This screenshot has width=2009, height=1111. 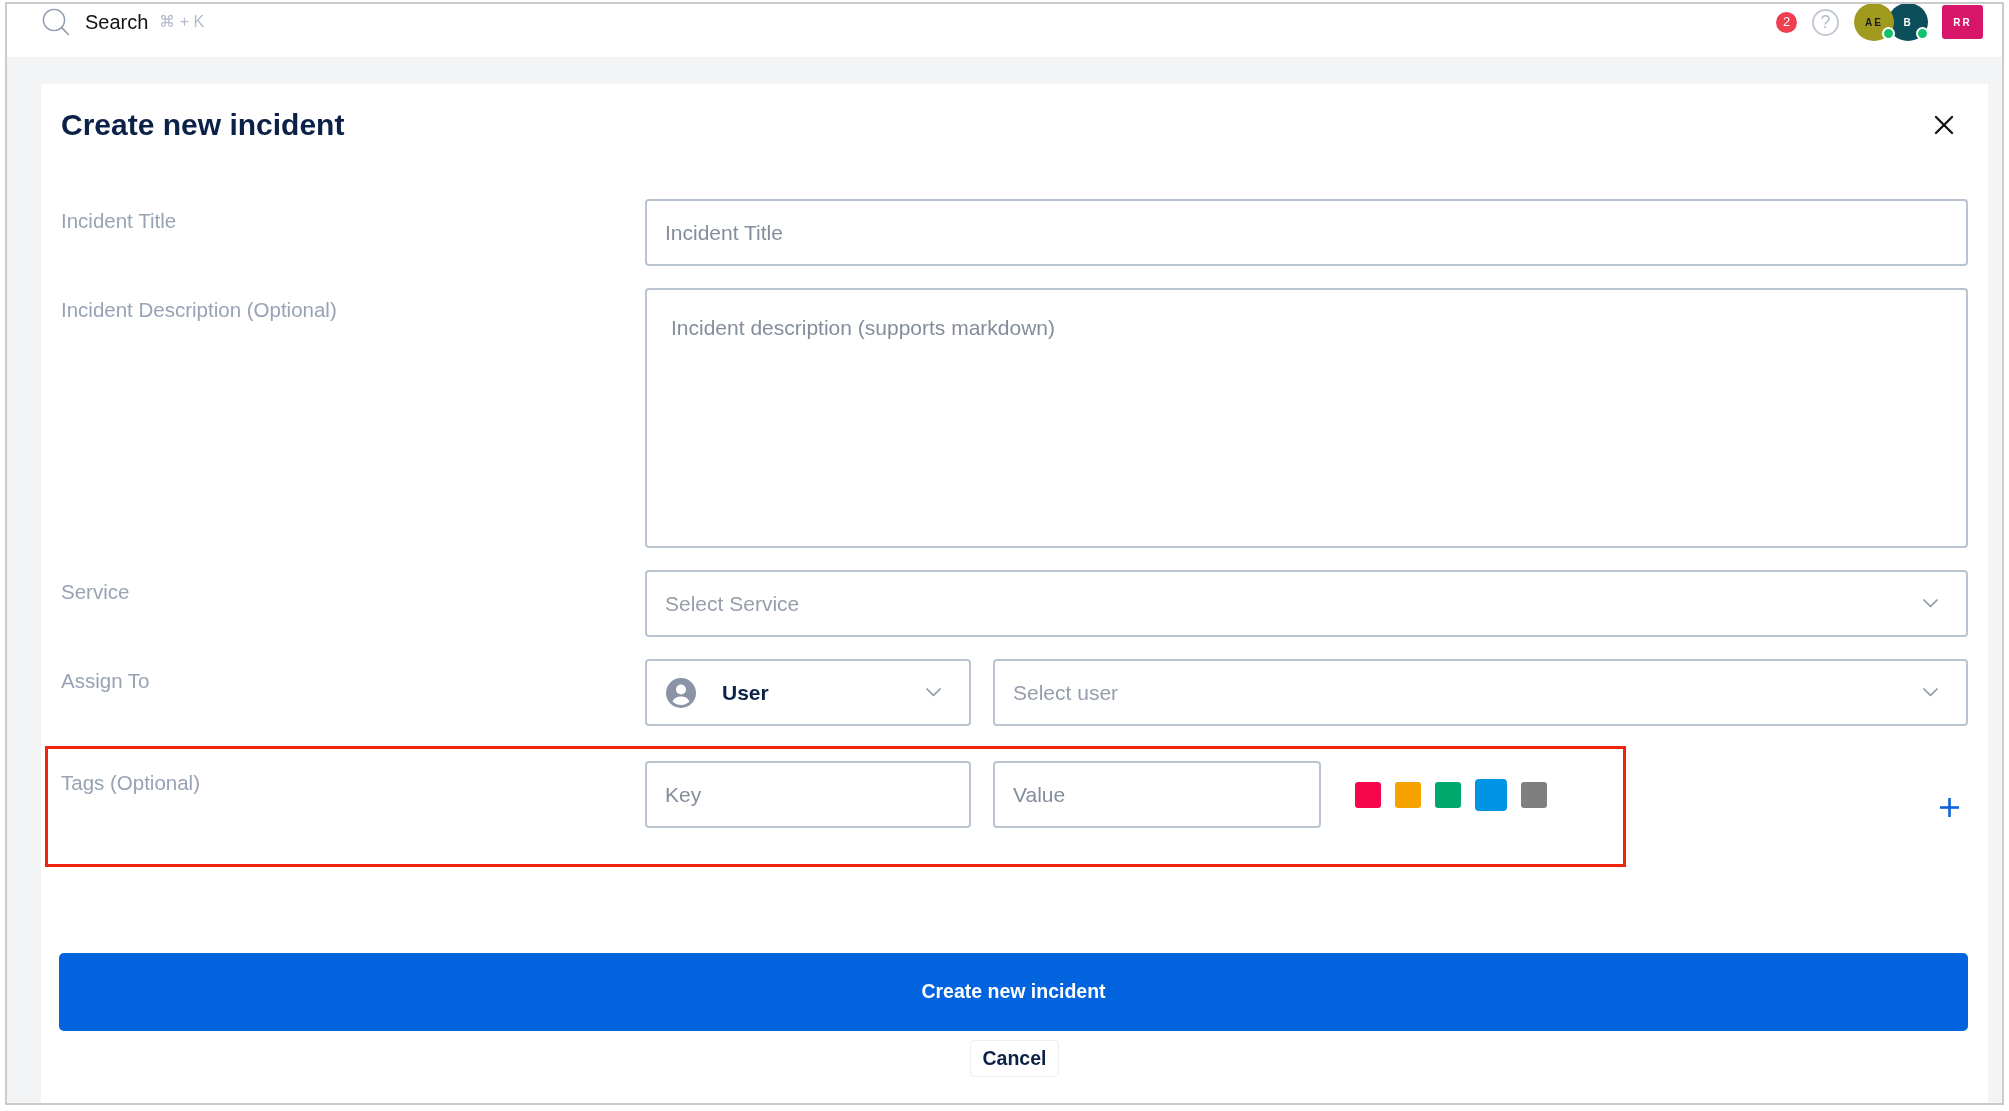 What do you see at coordinates (808, 794) in the screenshot?
I see `tag-key-input: Key` at bounding box center [808, 794].